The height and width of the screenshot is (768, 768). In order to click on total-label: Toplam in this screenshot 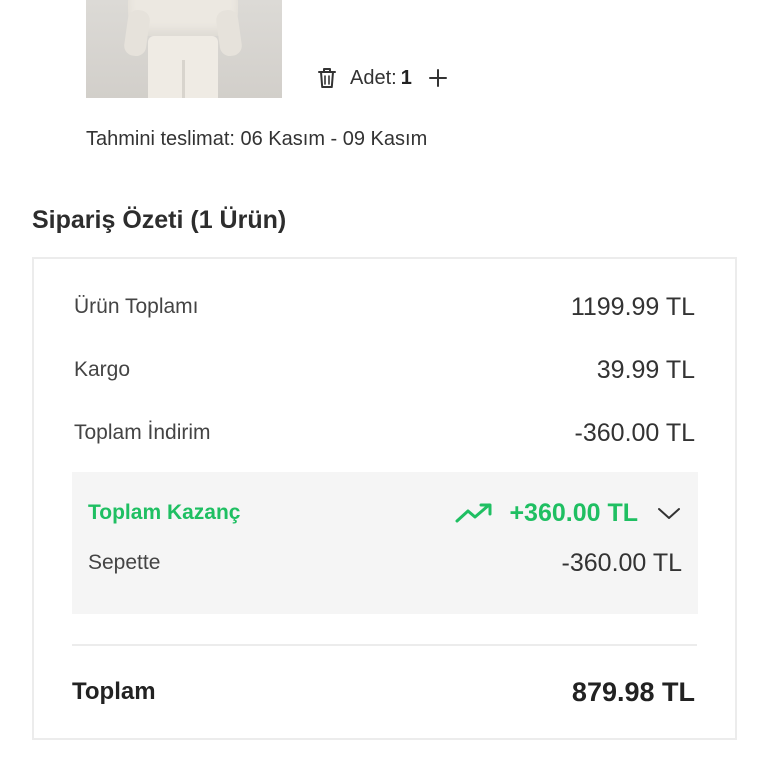, I will do `click(114, 691)`.